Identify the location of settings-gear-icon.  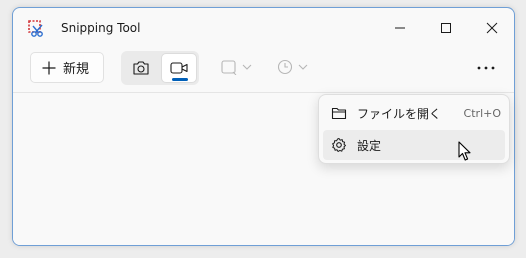
(339, 145).